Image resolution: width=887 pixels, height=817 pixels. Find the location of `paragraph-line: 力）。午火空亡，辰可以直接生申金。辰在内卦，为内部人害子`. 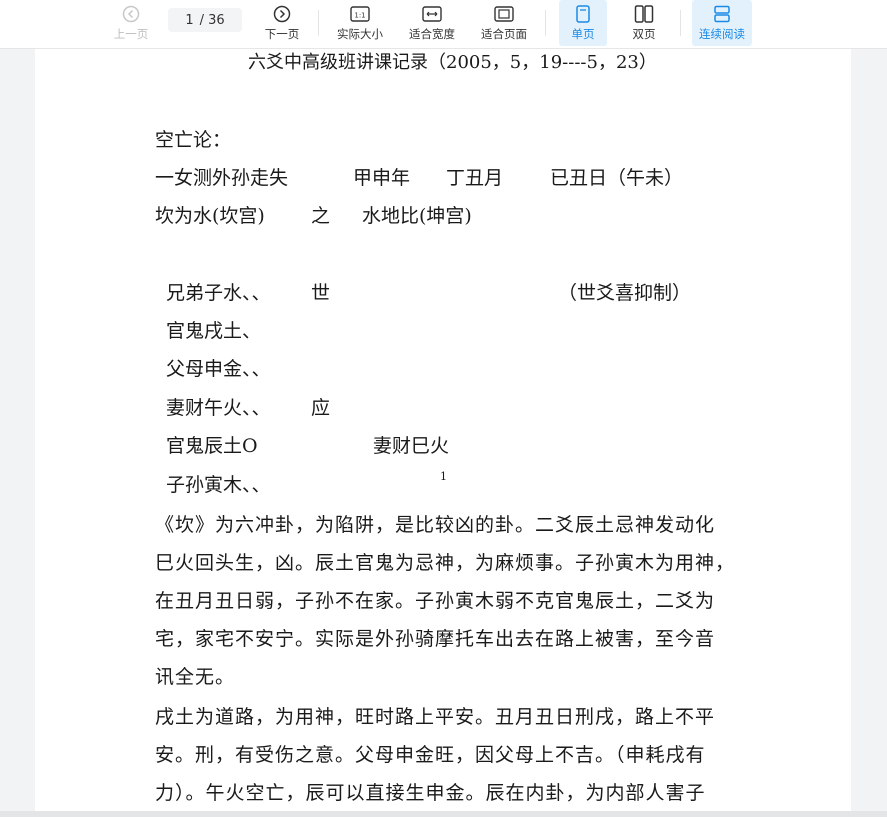

paragraph-line: 力）。午火空亡，辰可以直接生申金。辰在内卦，为内部人害子 is located at coordinates (430, 793).